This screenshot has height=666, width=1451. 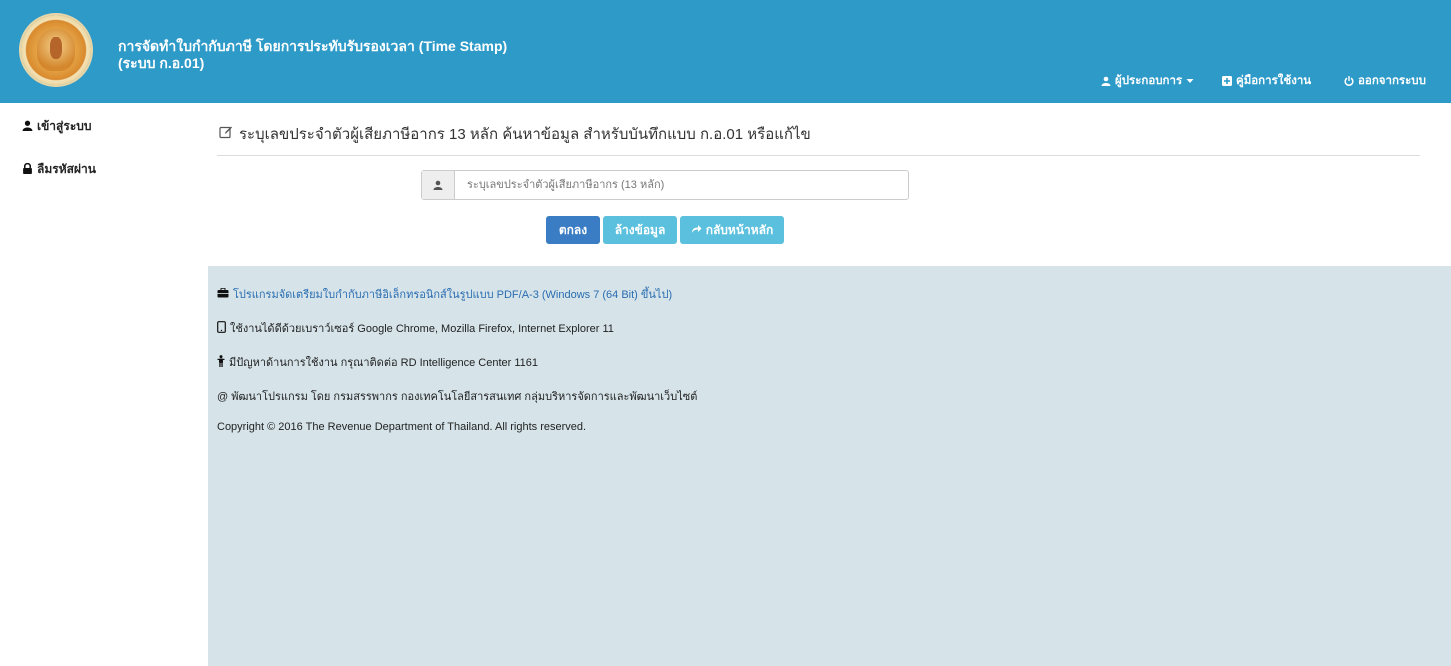 I want to click on sidebar-item-label: เข้าสู่ระบบ, so click(x=64, y=126).